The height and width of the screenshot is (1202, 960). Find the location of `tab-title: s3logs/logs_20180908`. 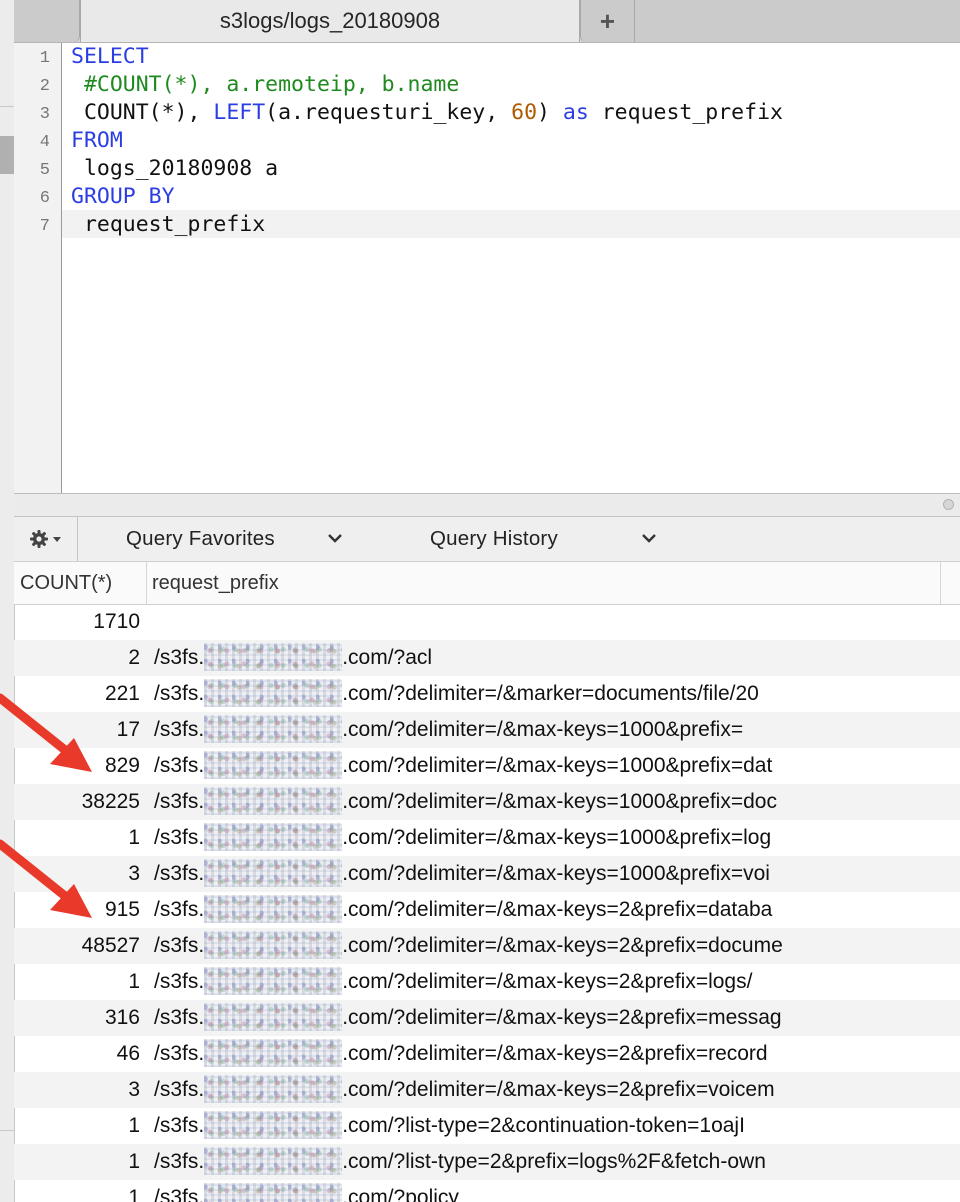

tab-title: s3logs/logs_20180908 is located at coordinates (330, 20).